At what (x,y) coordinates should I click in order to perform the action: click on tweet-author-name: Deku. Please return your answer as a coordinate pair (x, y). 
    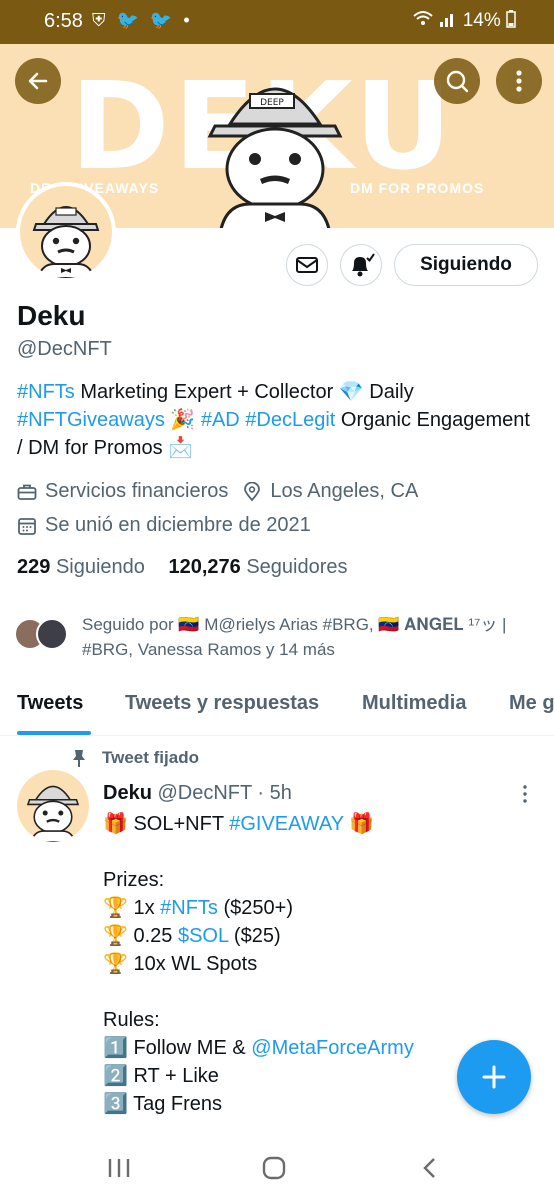
    Looking at the image, I should click on (127, 793).